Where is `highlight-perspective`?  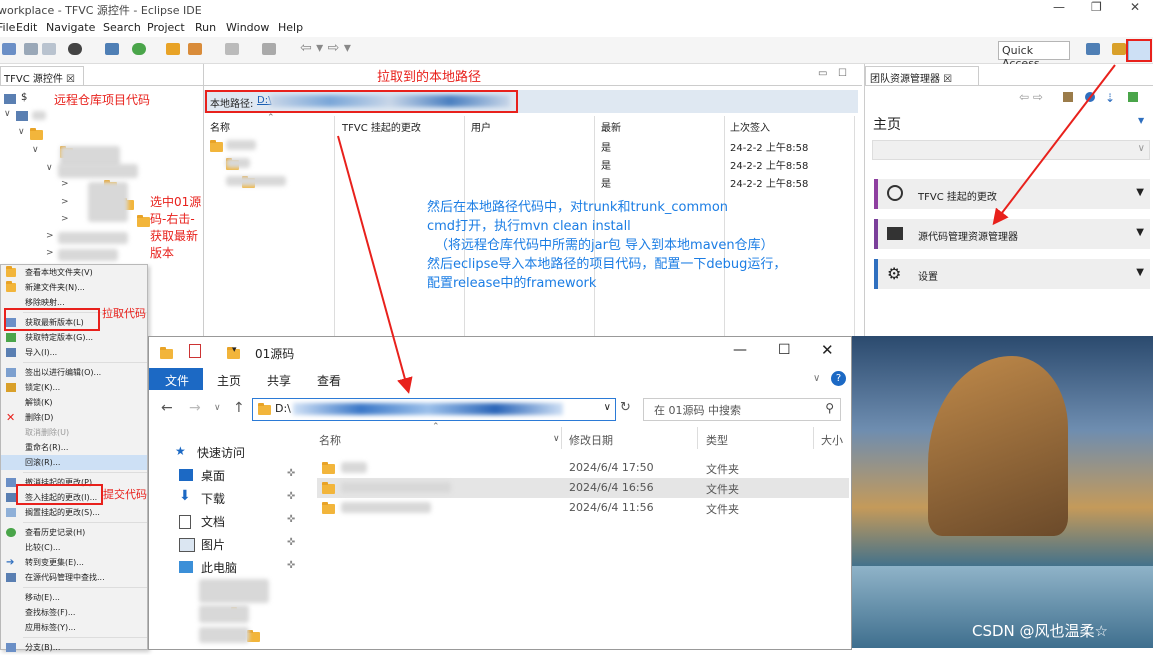 highlight-perspective is located at coordinates (1139, 50).